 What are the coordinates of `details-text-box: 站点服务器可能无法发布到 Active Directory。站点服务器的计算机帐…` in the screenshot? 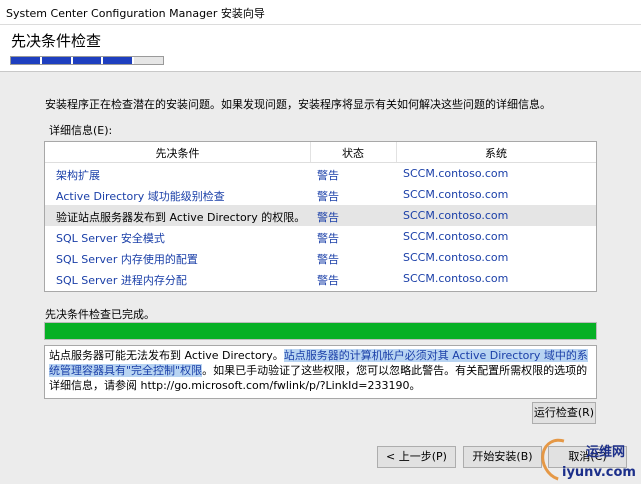 It's located at (320, 372).